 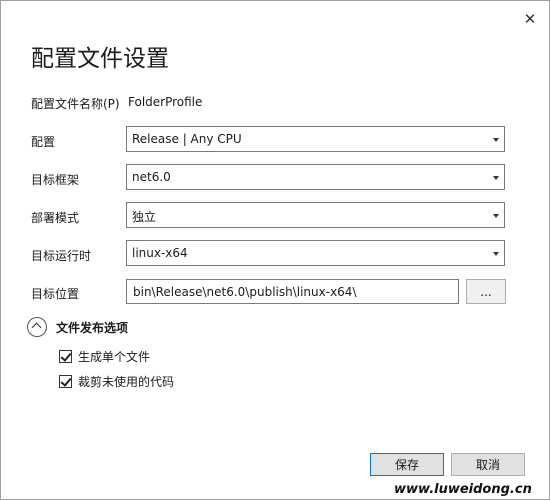 I want to click on single-file-label: 生成单个文件, so click(x=114, y=356).